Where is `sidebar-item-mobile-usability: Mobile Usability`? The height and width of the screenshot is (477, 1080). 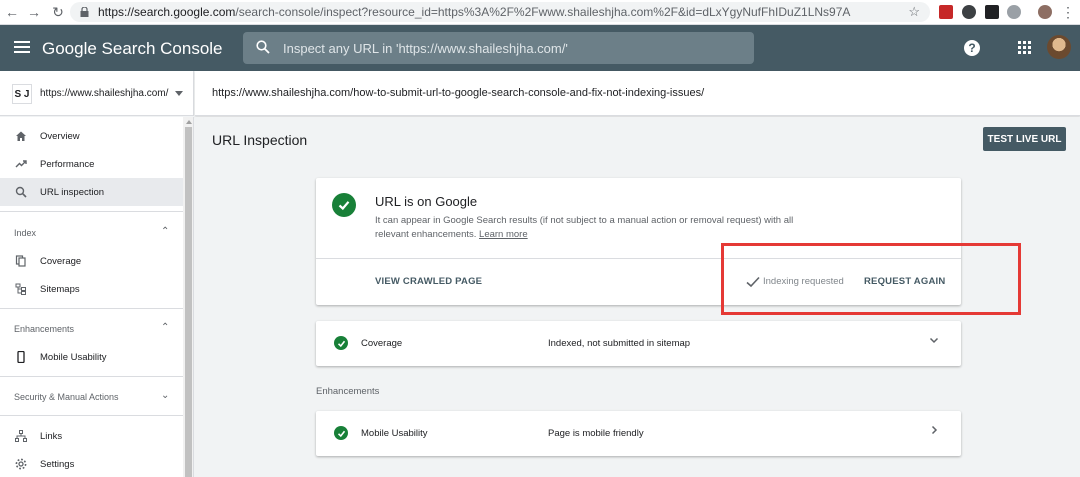 sidebar-item-mobile-usability: Mobile Usability is located at coordinates (91, 357).